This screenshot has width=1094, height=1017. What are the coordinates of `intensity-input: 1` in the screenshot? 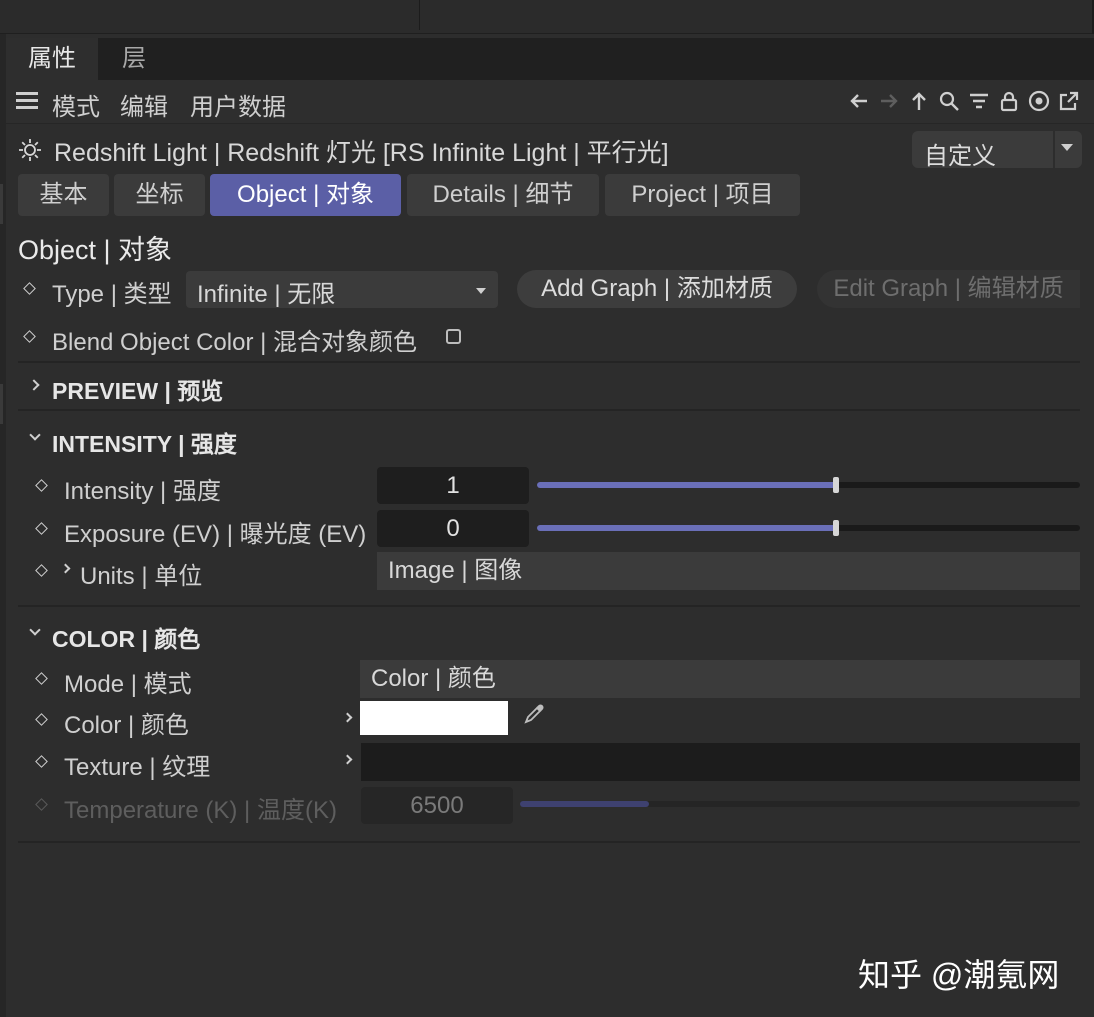 It's located at (453, 485).